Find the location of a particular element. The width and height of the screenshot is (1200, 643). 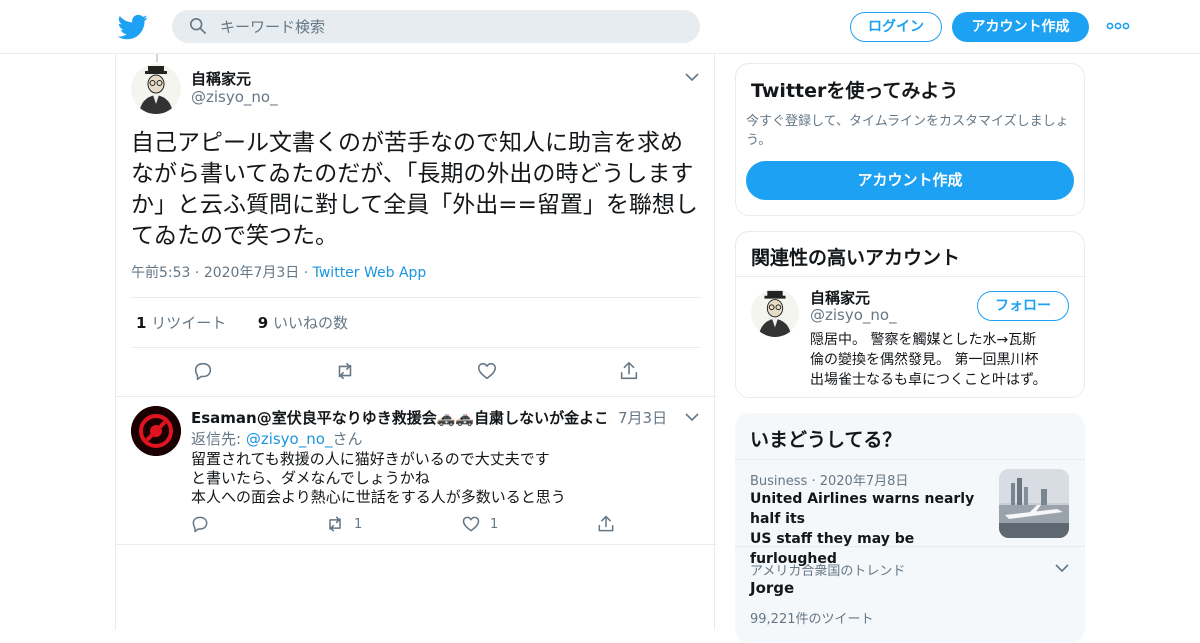

retweet-stat: 1 リツイート is located at coordinates (181, 323).